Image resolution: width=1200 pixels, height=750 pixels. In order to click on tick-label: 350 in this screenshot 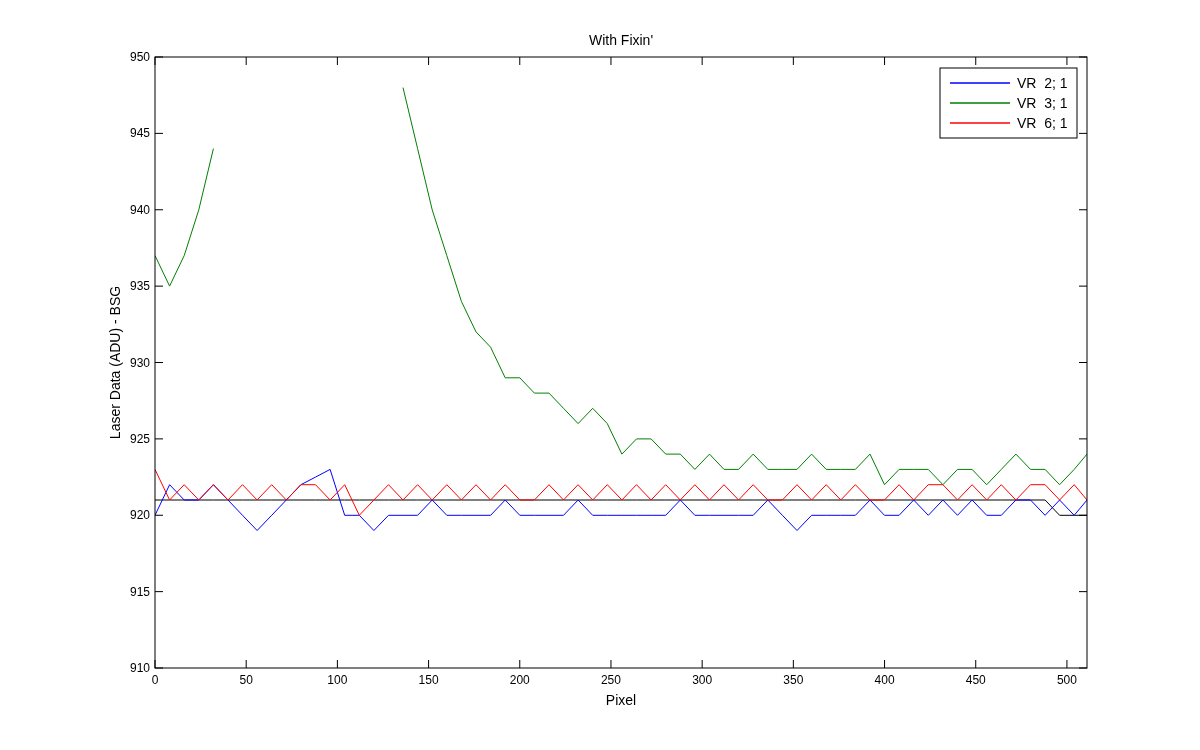, I will do `click(793, 680)`.